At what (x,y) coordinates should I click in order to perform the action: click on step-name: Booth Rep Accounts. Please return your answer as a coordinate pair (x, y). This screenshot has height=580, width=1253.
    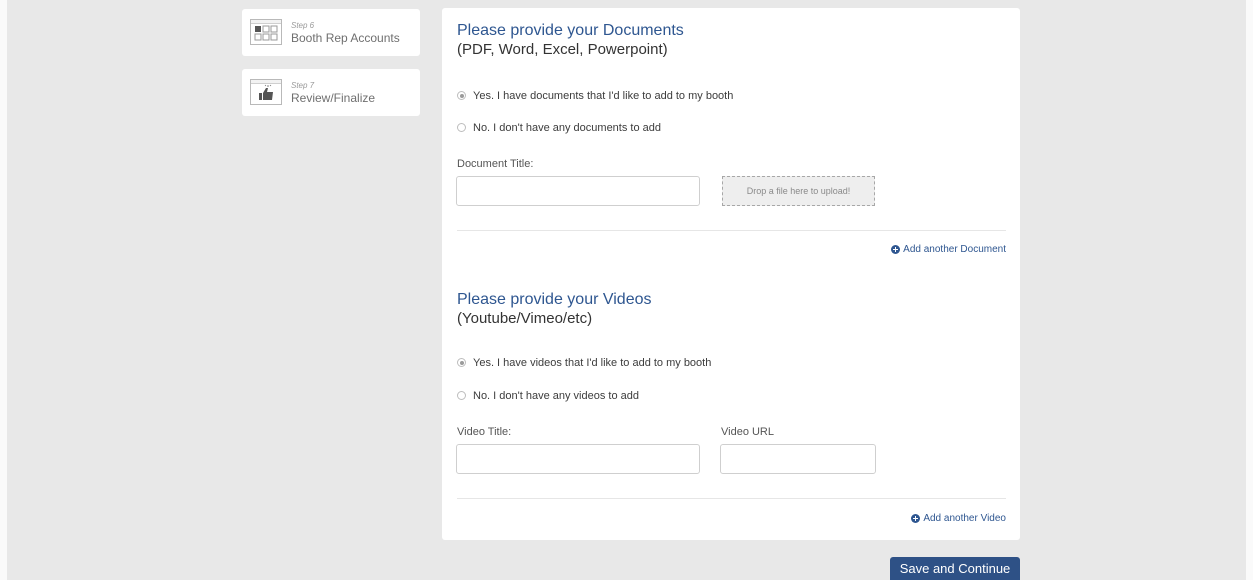
    Looking at the image, I should click on (345, 38).